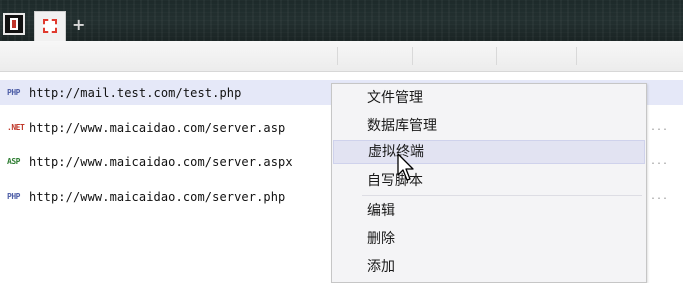 The height and width of the screenshot is (283, 683). What do you see at coordinates (13, 161) in the screenshot?
I see `asp-badge-icon: ASP` at bounding box center [13, 161].